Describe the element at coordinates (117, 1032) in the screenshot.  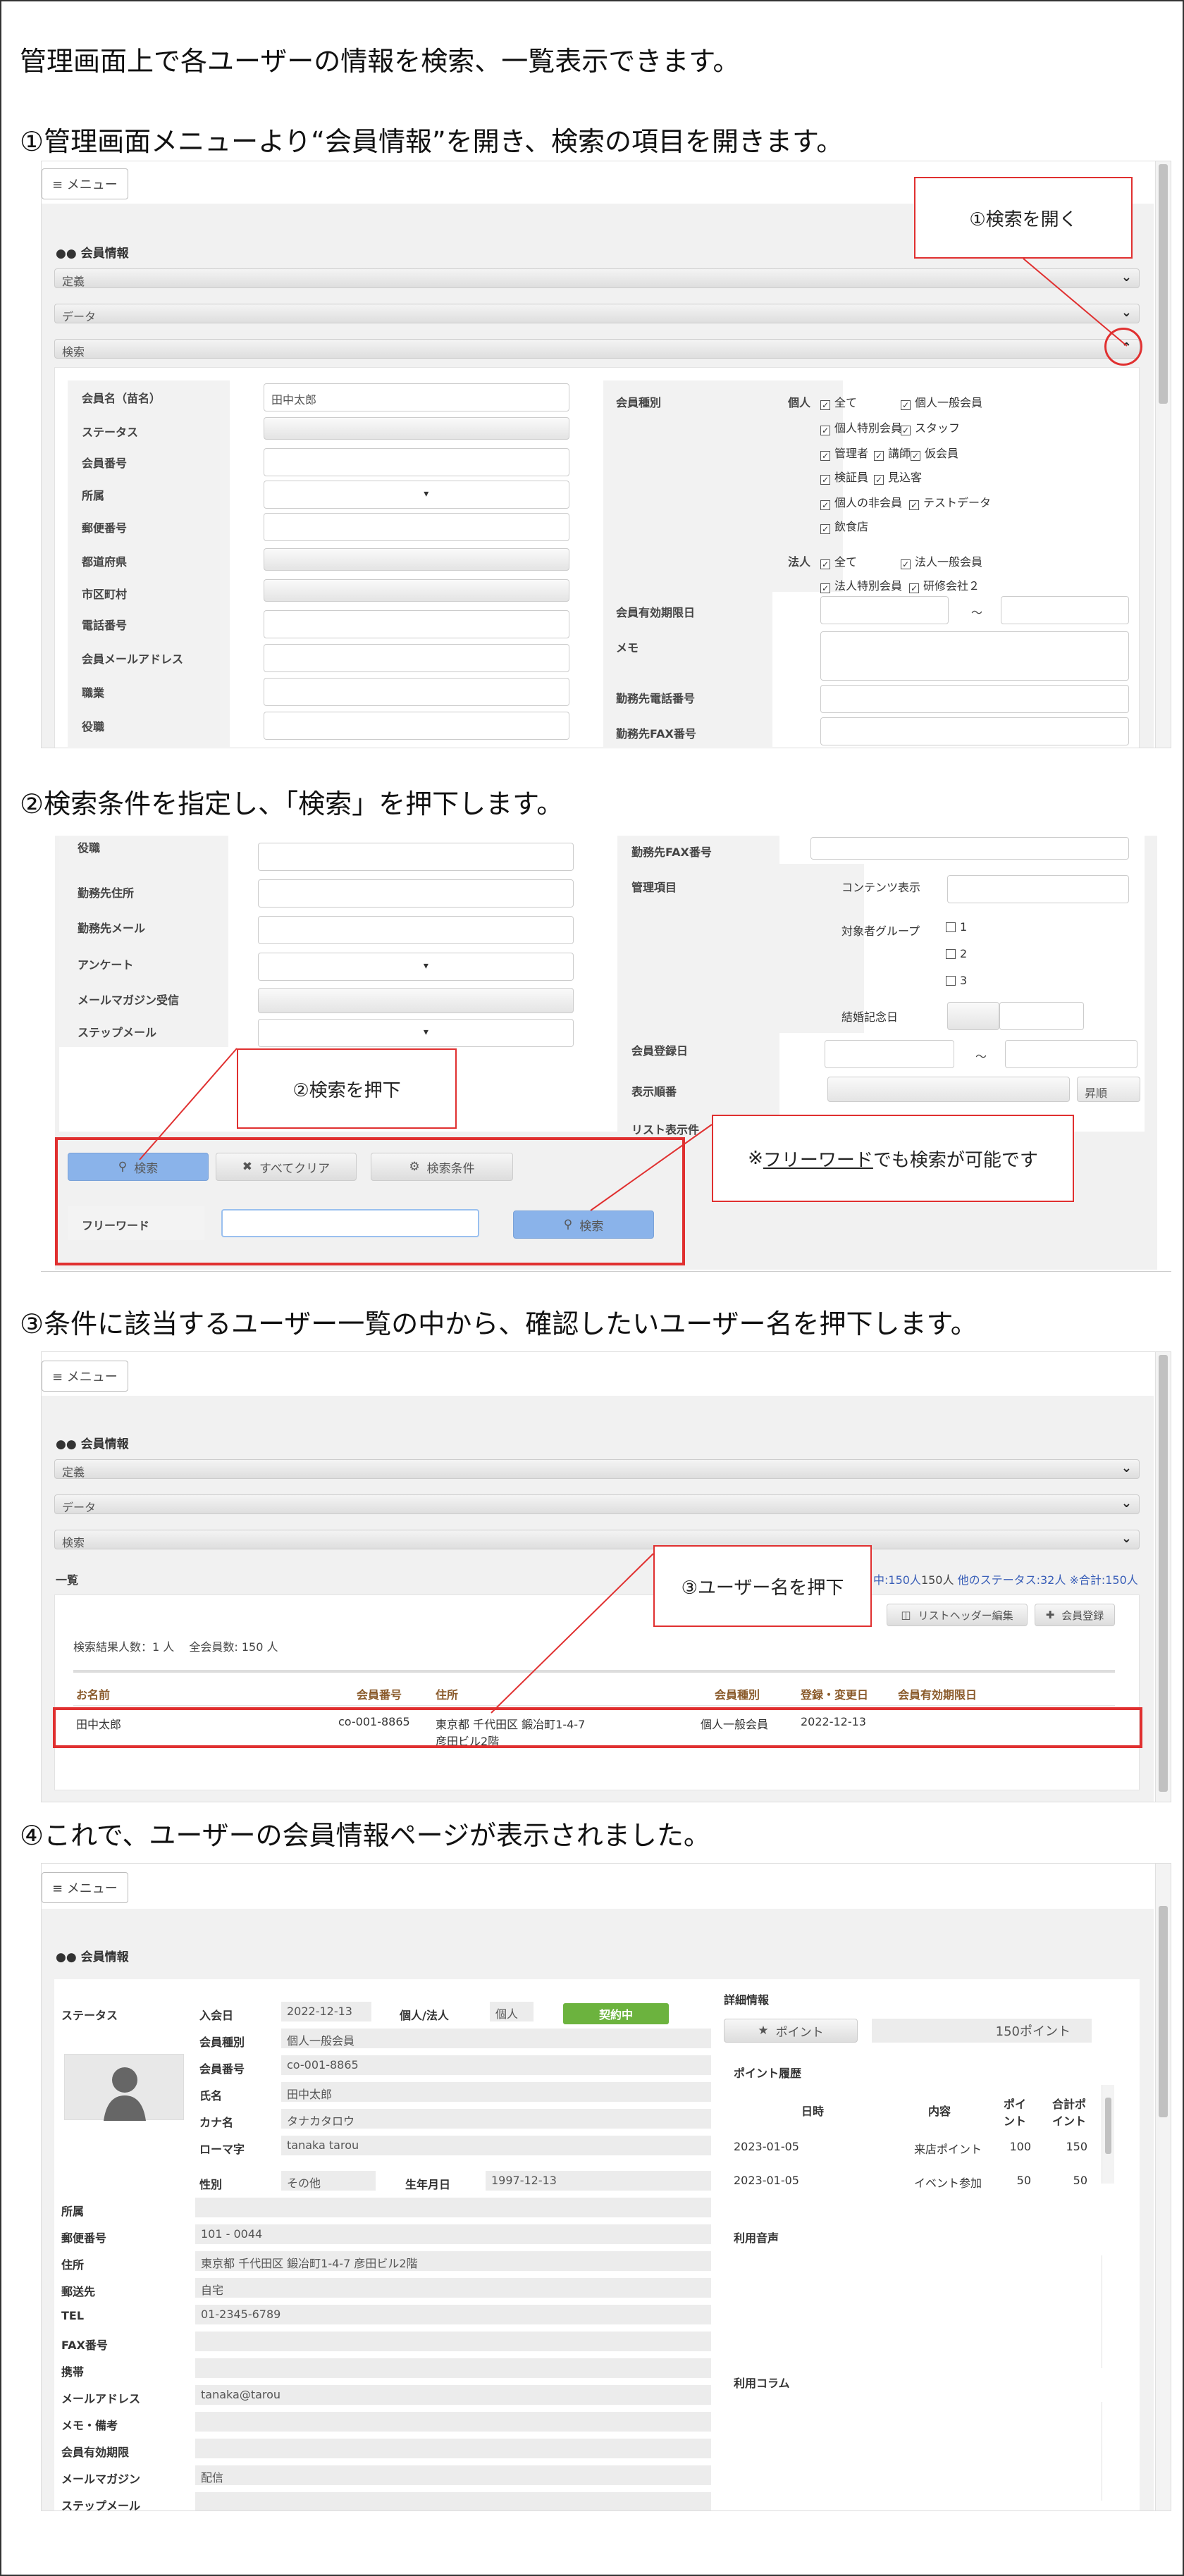
I see `left-label-5: ステップメール` at that location.